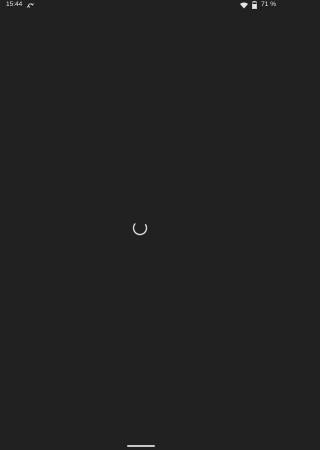 The image size is (320, 450). I want to click on loading-spinner-icon, so click(140, 228).